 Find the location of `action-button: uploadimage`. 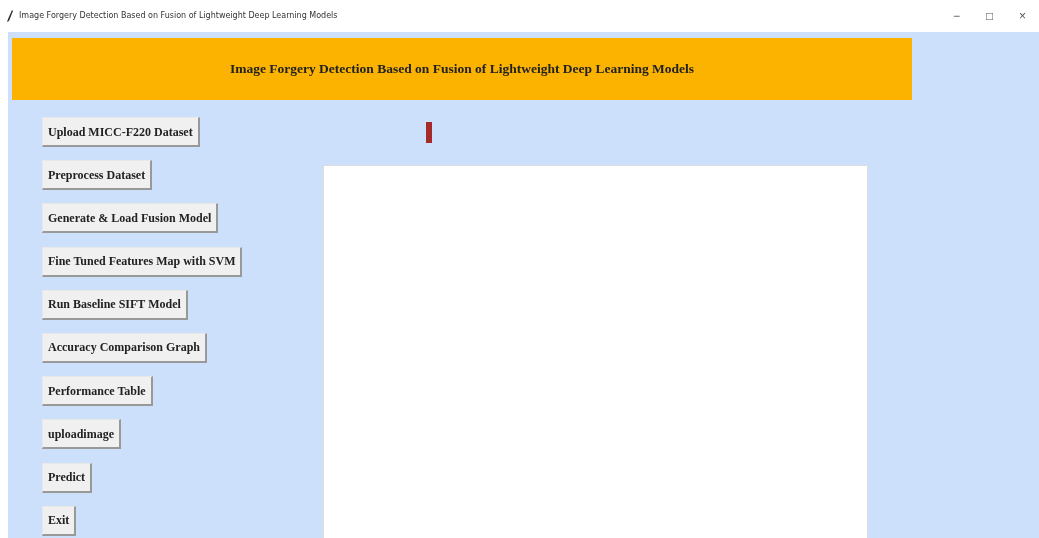

action-button: uploadimage is located at coordinates (81, 434).